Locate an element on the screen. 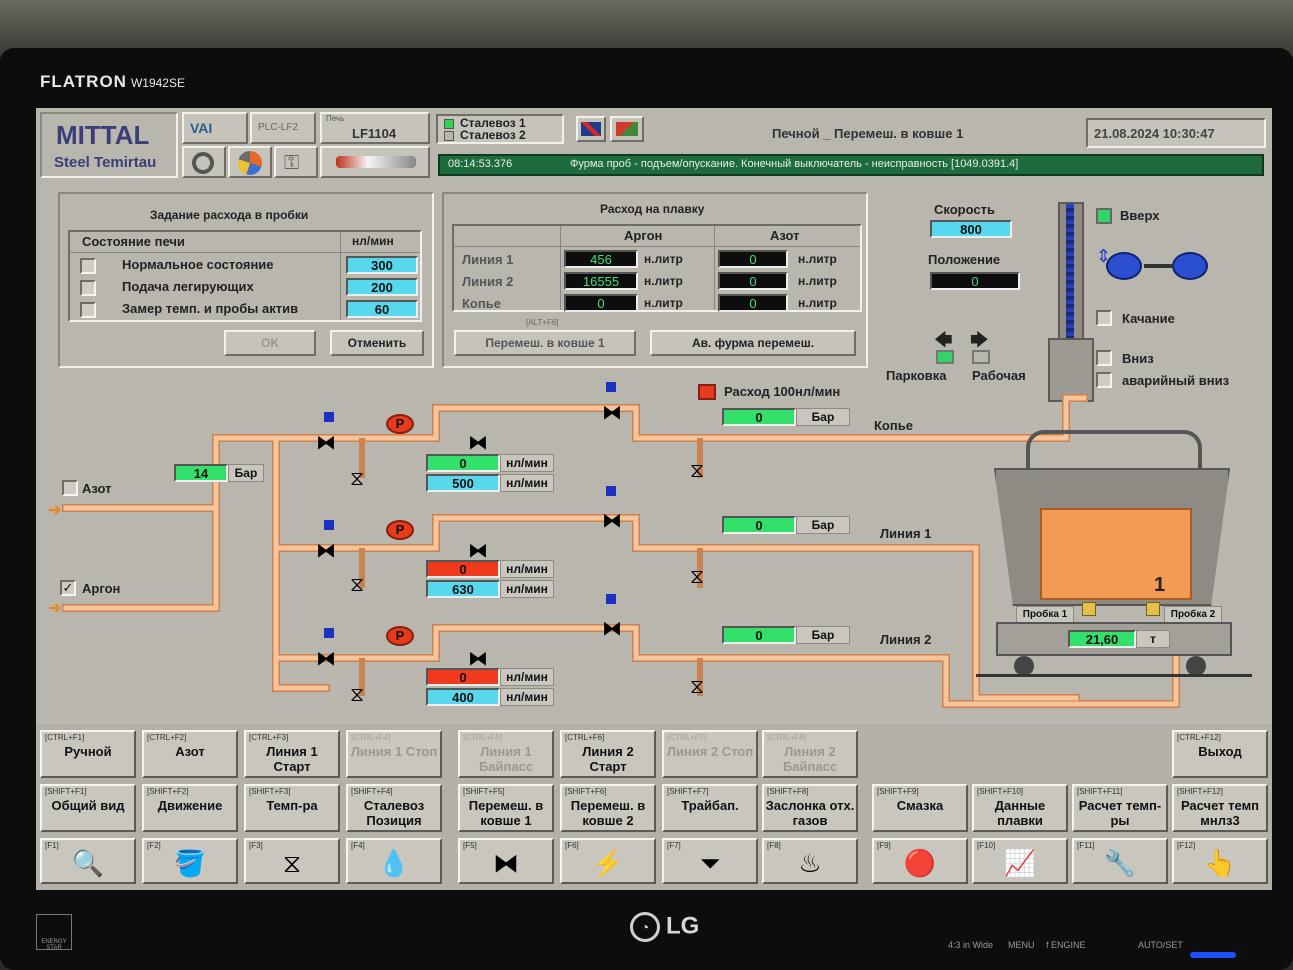 The image size is (1293, 970). line1-flow-unit: нл/мин is located at coordinates (527, 569).